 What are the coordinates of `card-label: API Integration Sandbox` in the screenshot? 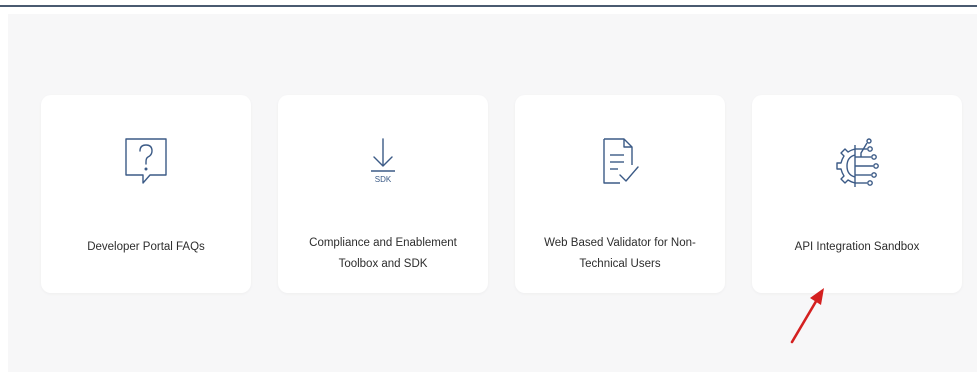 It's located at (857, 247).